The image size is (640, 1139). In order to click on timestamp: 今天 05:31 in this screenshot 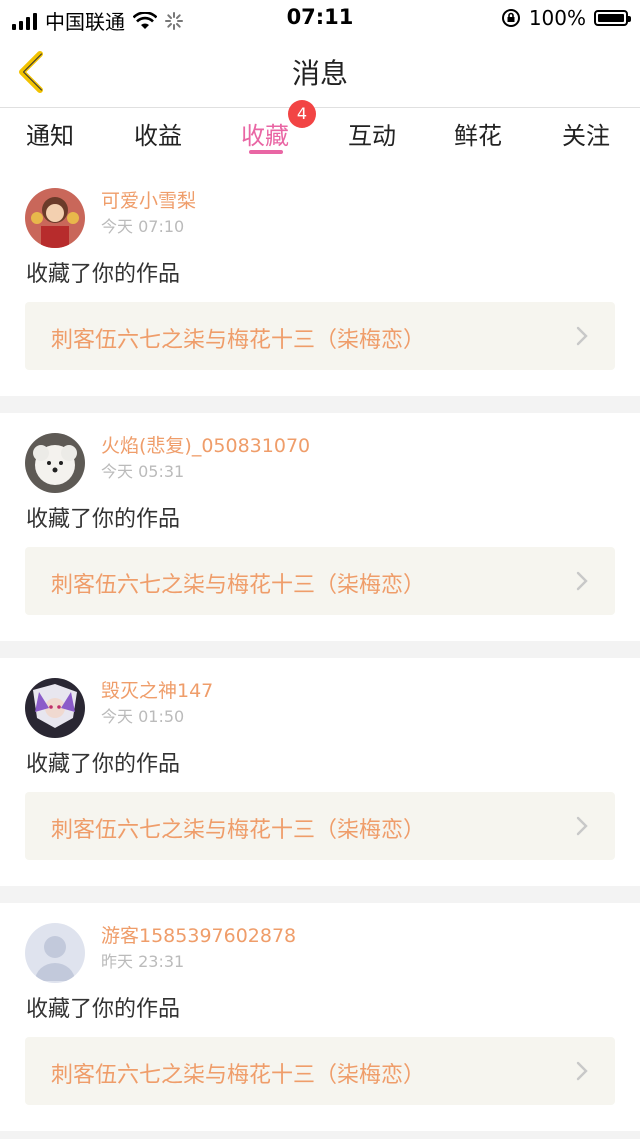, I will do `click(143, 471)`.